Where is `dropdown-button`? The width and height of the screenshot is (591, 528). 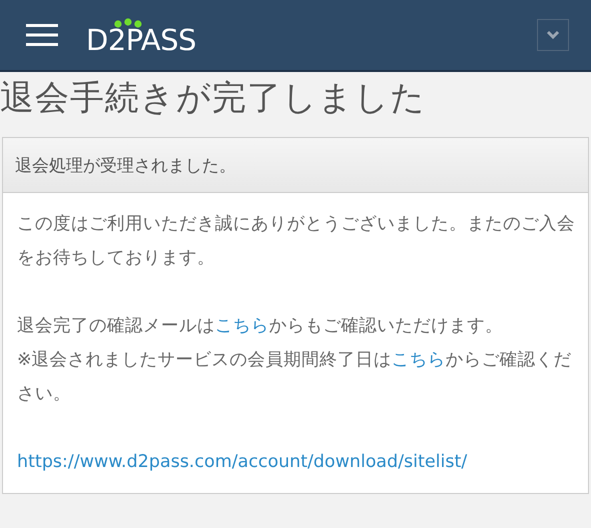 dropdown-button is located at coordinates (553, 35).